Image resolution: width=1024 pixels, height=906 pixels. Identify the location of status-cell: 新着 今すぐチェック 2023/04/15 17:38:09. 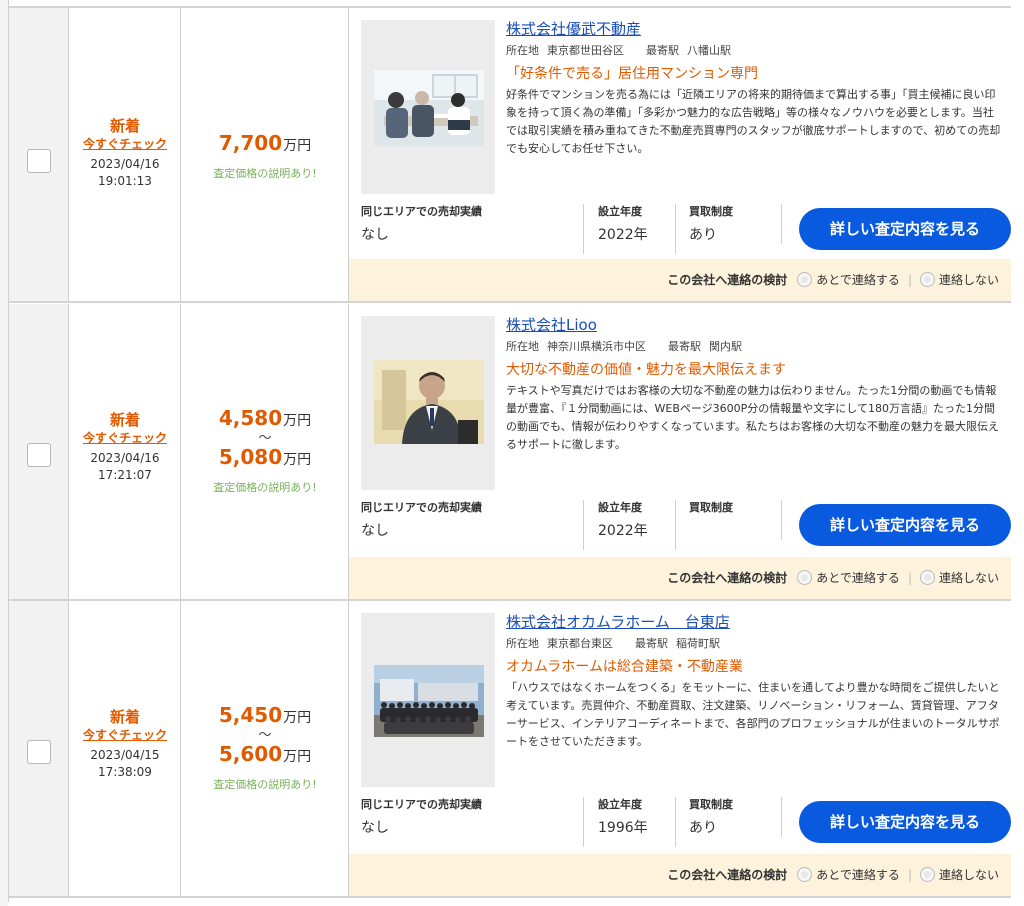
(125, 748).